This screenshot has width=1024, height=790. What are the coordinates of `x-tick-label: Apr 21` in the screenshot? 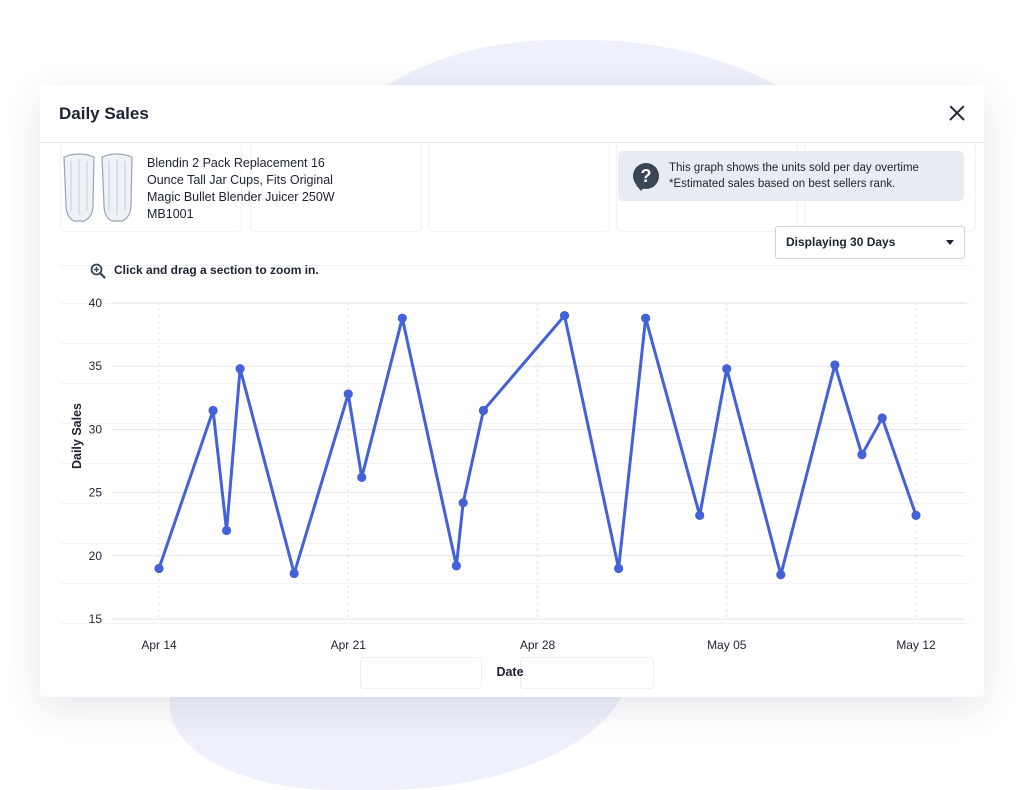 It's located at (349, 645).